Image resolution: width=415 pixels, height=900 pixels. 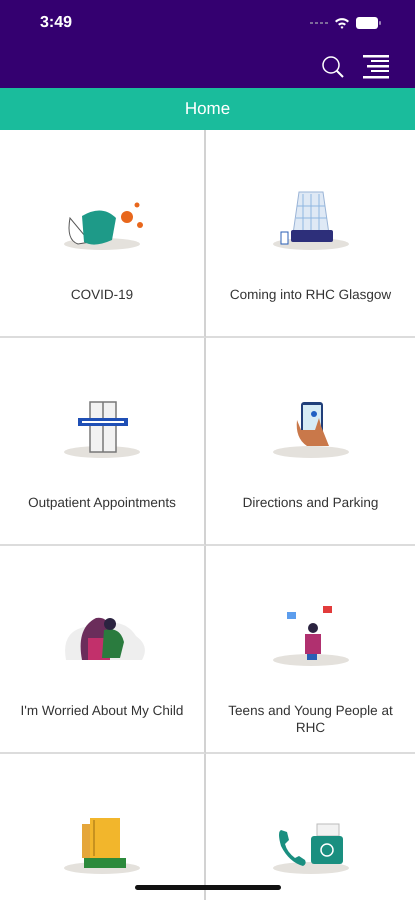 What do you see at coordinates (319, 23) in the screenshot?
I see `signal-icon` at bounding box center [319, 23].